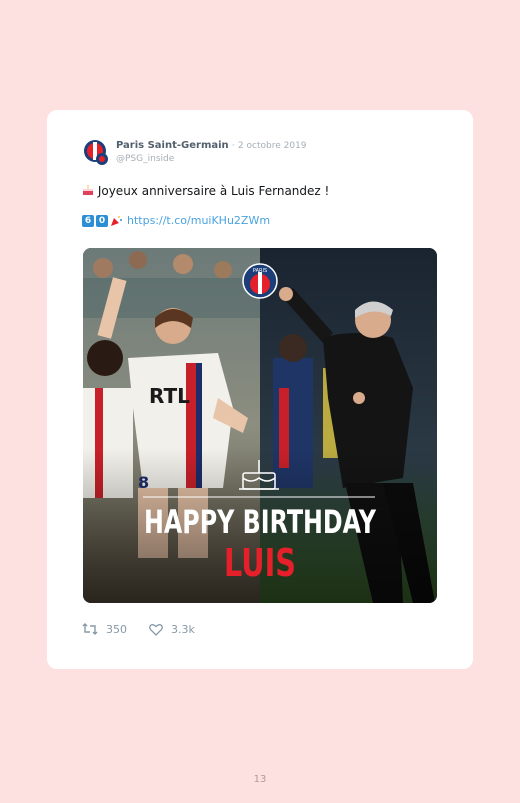 Image resolution: width=520 pixels, height=803 pixels. I want to click on tweet-message: Joyeux anniversaire à Luis Fernandez !, so click(213, 191).